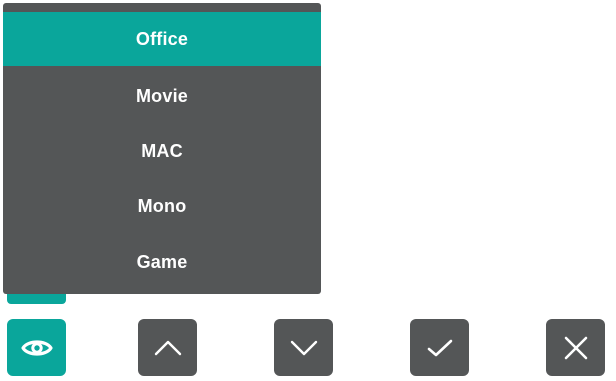 Image resolution: width=616 pixels, height=381 pixels. I want to click on check-icon, so click(440, 348).